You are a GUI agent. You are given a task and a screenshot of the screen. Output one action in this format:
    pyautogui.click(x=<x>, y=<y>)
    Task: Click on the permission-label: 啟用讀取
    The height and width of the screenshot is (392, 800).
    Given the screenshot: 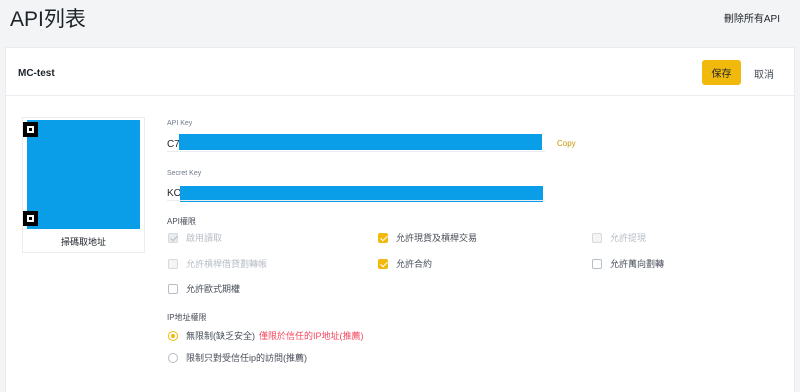 What is the action you would take?
    pyautogui.click(x=204, y=238)
    